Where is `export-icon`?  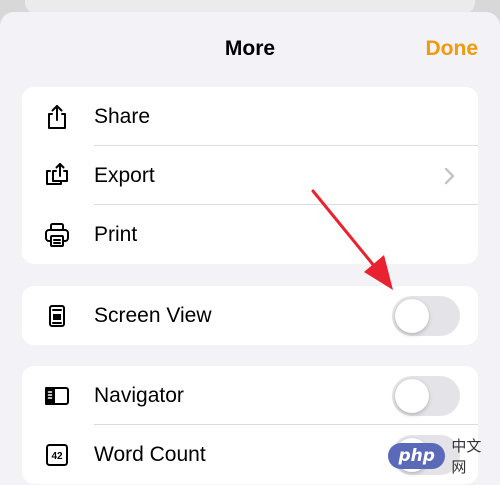
export-icon is located at coordinates (57, 175).